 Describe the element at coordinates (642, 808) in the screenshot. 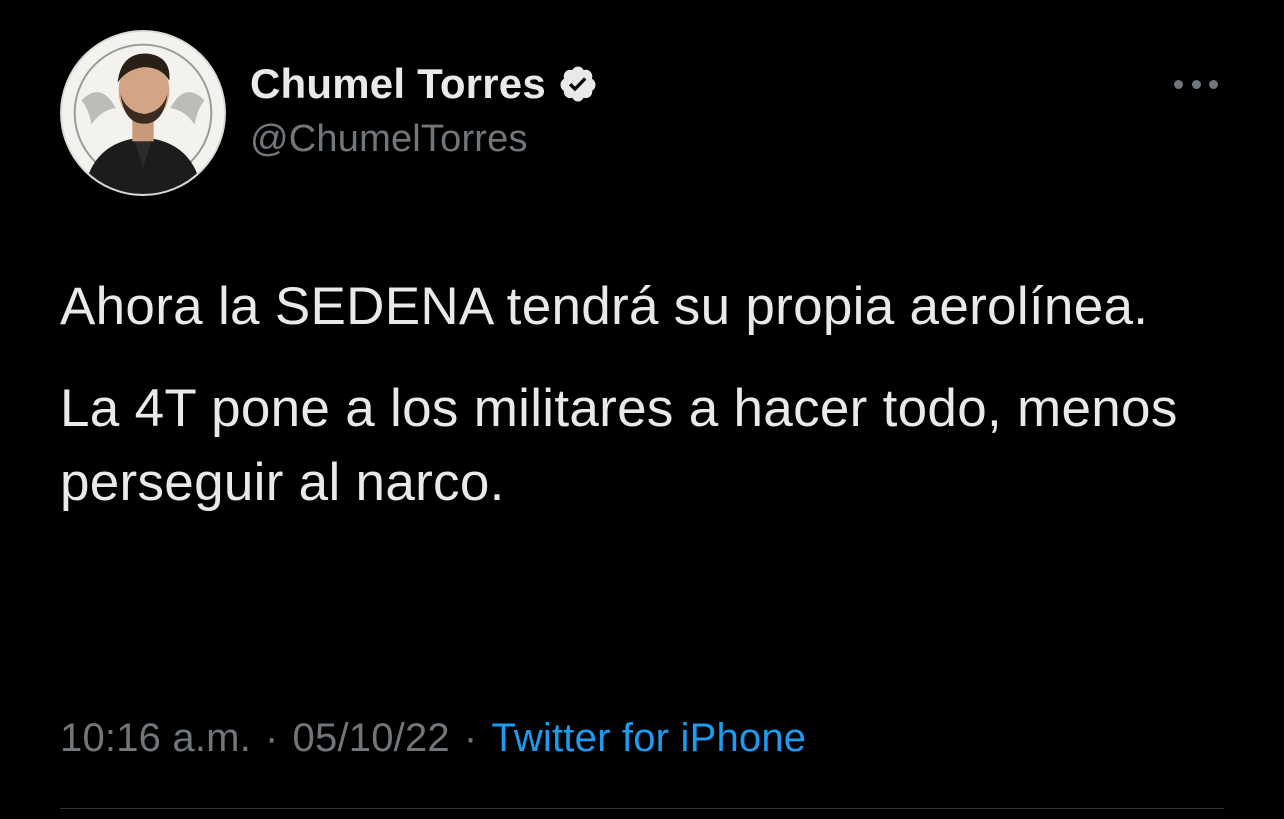

I see `divider` at that location.